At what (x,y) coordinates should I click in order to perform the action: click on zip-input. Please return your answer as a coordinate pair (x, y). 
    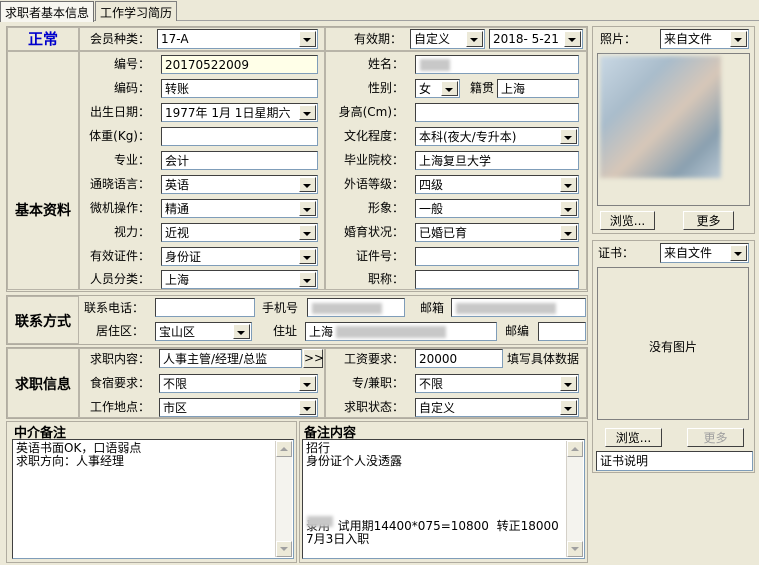
    Looking at the image, I should click on (562, 331).